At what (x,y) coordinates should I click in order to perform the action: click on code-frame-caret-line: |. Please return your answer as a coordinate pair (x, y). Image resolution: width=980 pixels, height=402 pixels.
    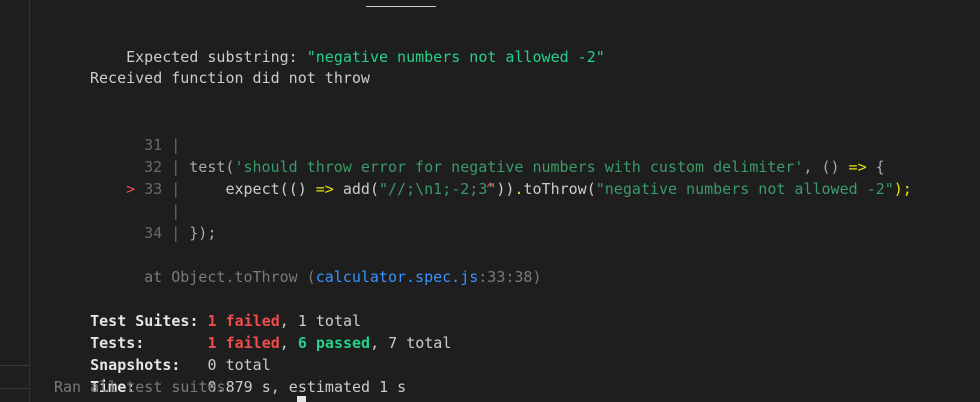
    Looking at the image, I should click on (144, 199).